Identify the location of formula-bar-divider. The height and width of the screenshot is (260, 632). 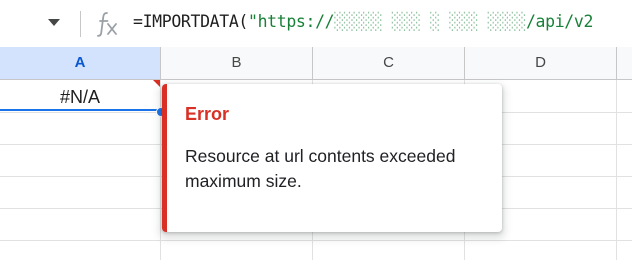
(80, 24).